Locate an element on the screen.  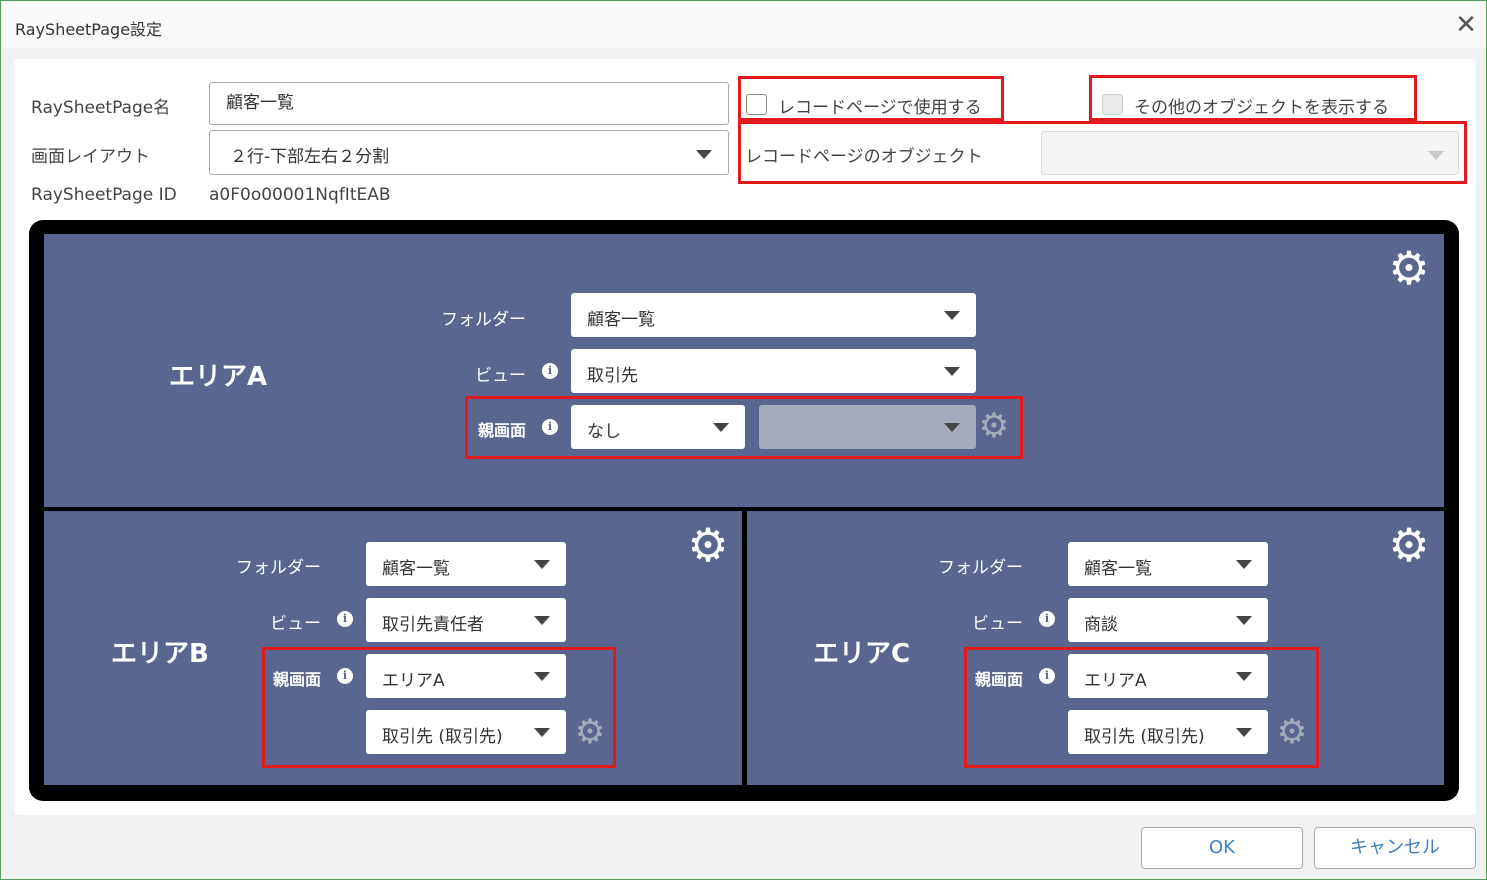
record-page-object-select is located at coordinates (1250, 153).